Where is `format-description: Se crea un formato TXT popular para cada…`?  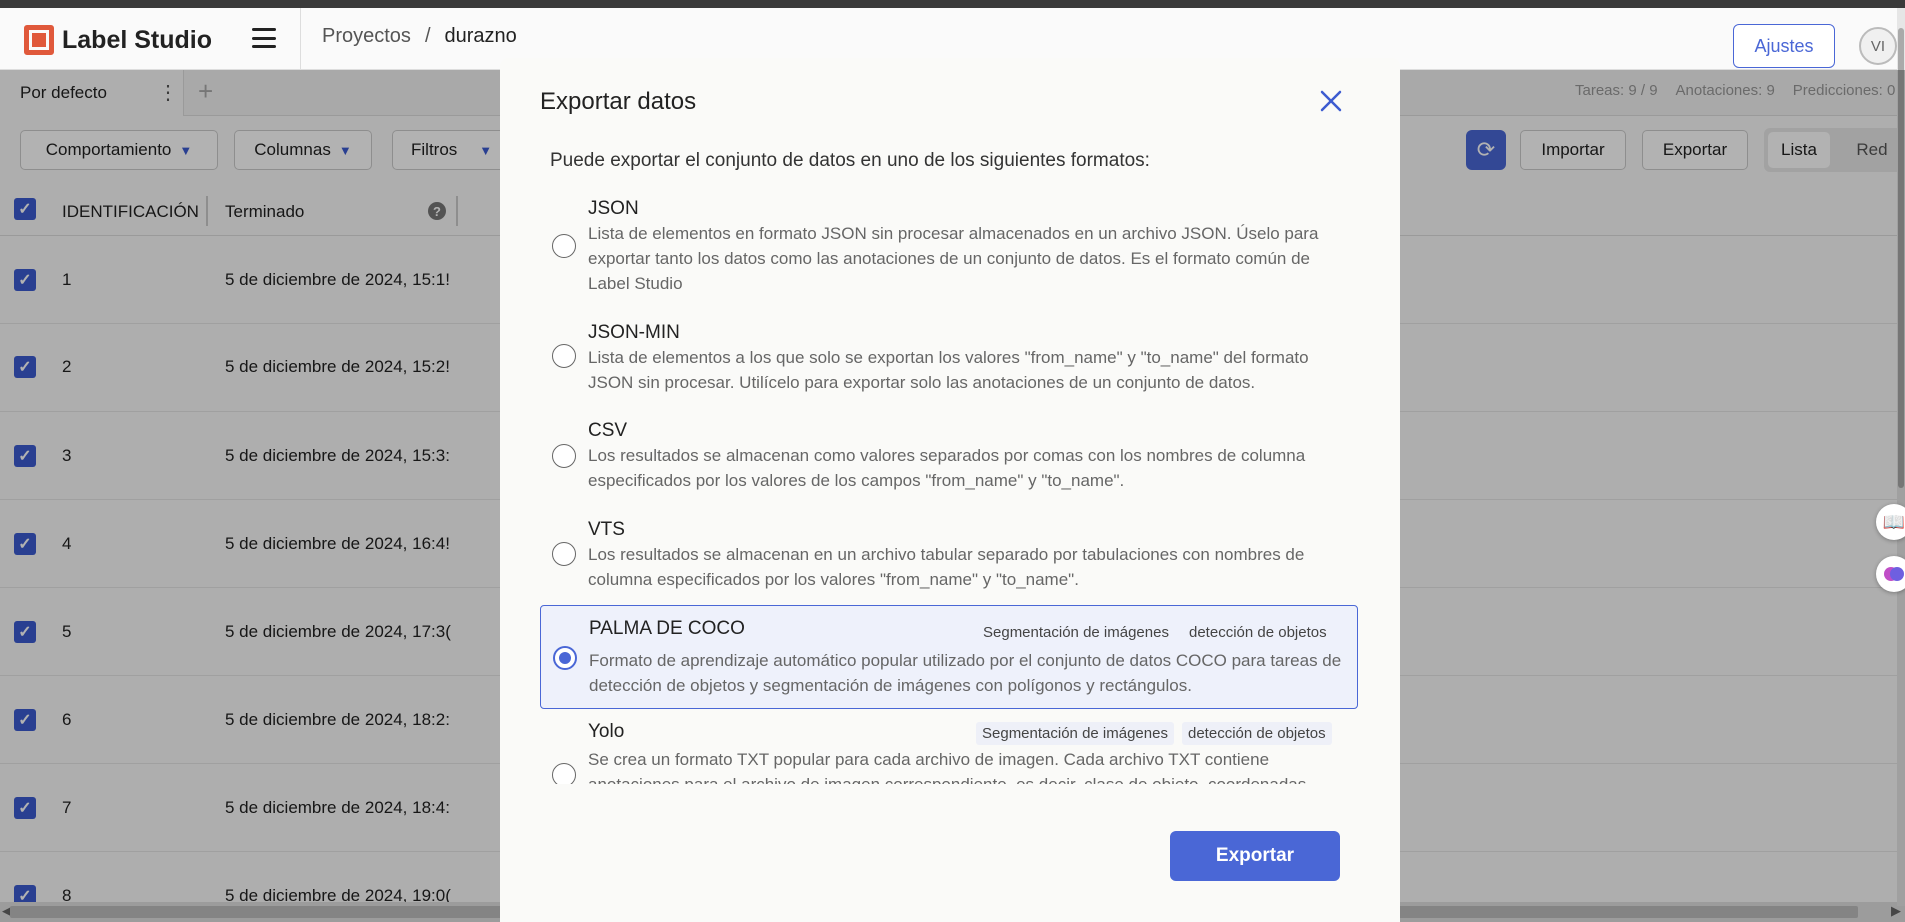
format-description: Se crea un formato TXT popular para cada… is located at coordinates (947, 767).